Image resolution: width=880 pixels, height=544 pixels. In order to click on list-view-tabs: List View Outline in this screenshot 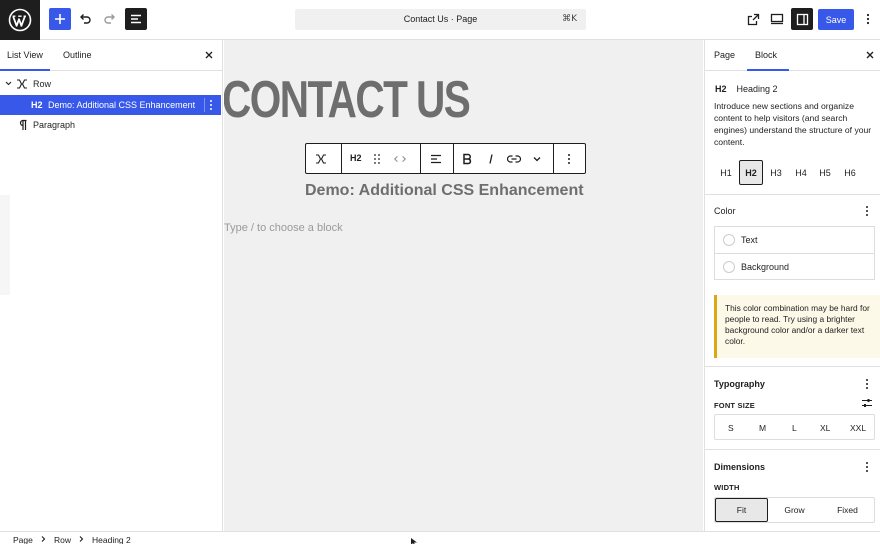, I will do `click(111, 55)`.